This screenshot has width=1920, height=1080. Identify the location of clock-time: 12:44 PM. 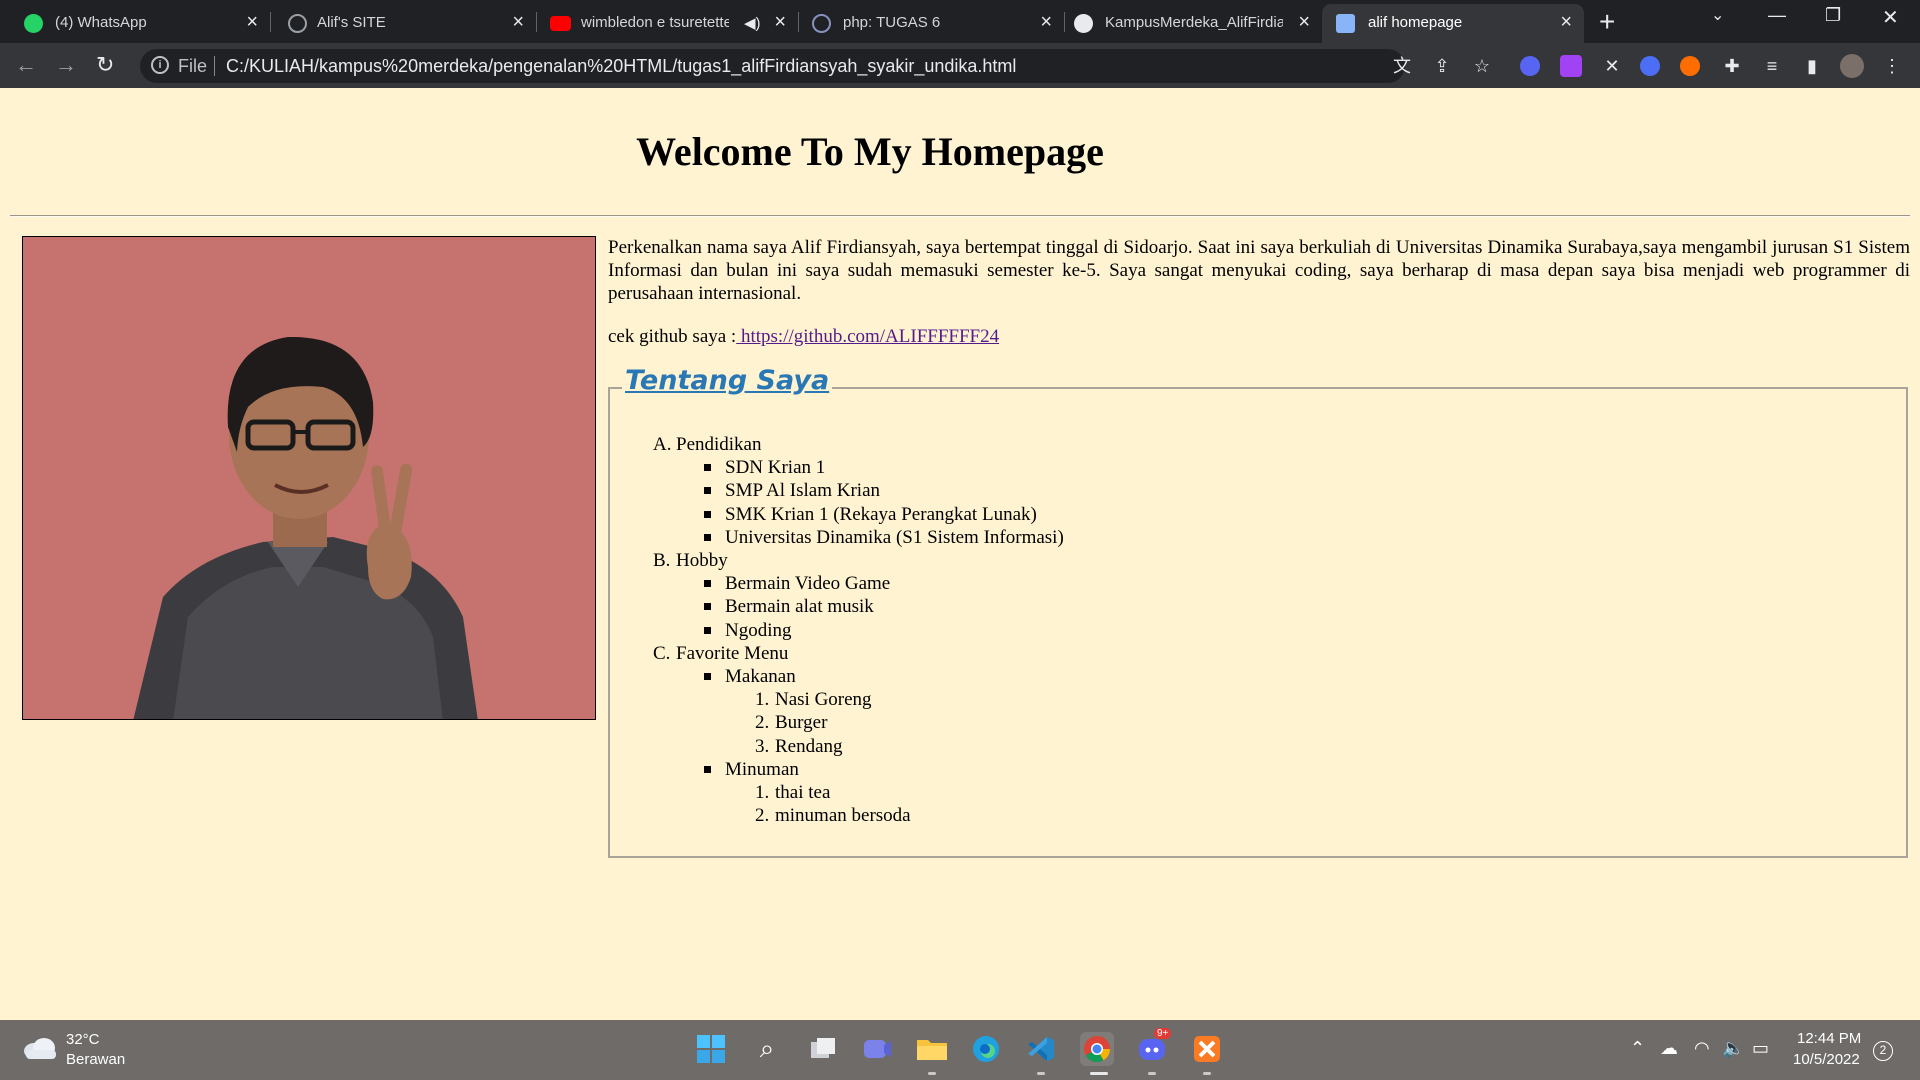
(1829, 1038).